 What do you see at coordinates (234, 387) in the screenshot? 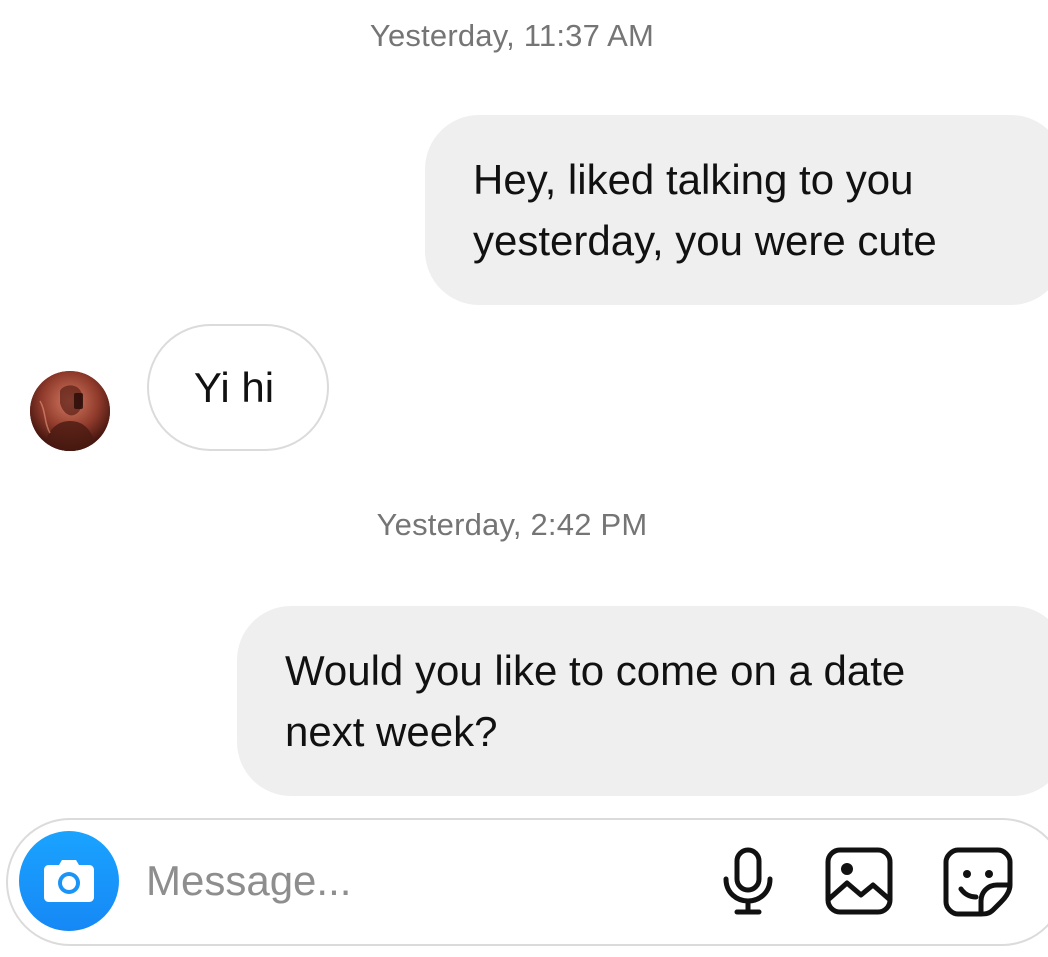
I see `message-text: Yi hi` at bounding box center [234, 387].